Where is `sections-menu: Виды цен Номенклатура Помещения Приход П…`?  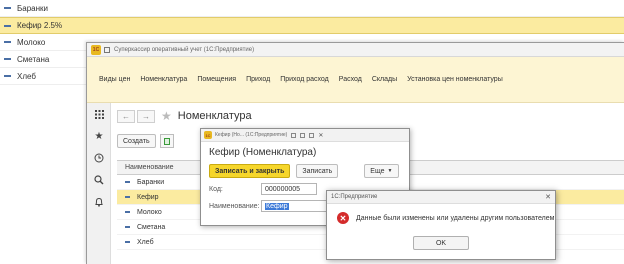
sections-menu: Виды цен Номенклатура Помещения Приход П… is located at coordinates (355, 80).